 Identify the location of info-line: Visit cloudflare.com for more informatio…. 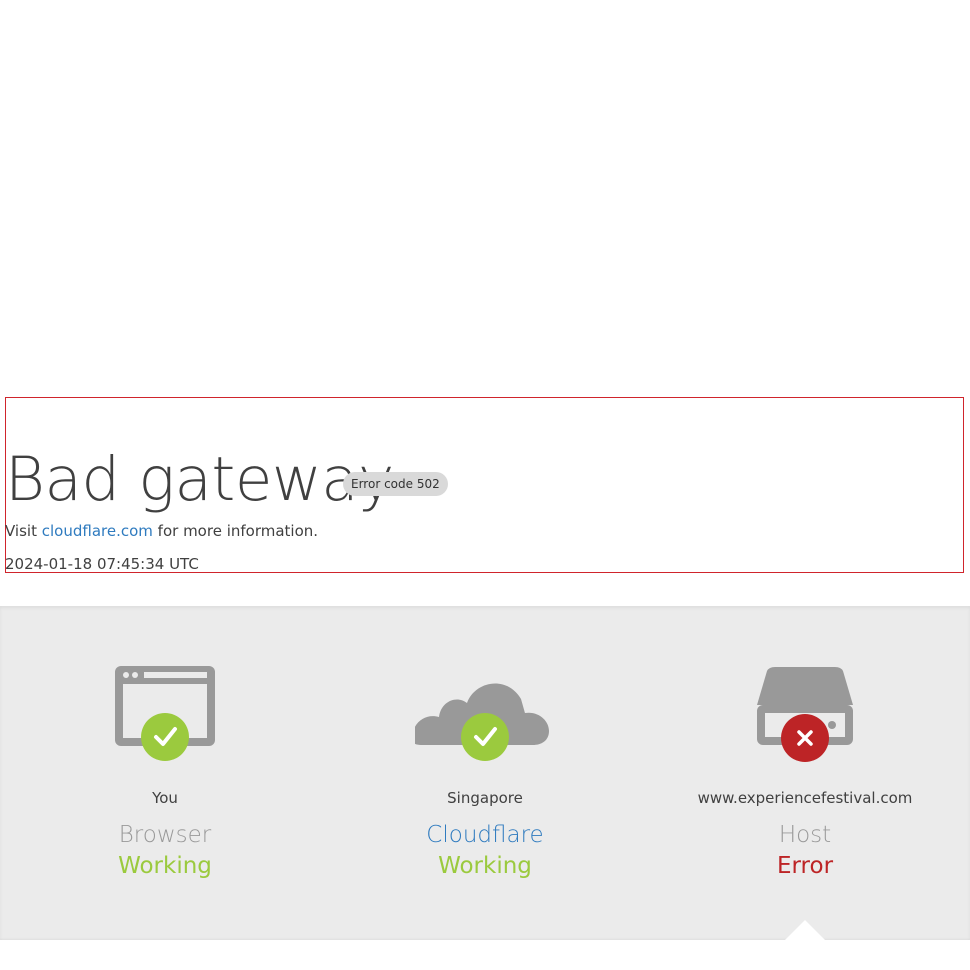
(161, 531).